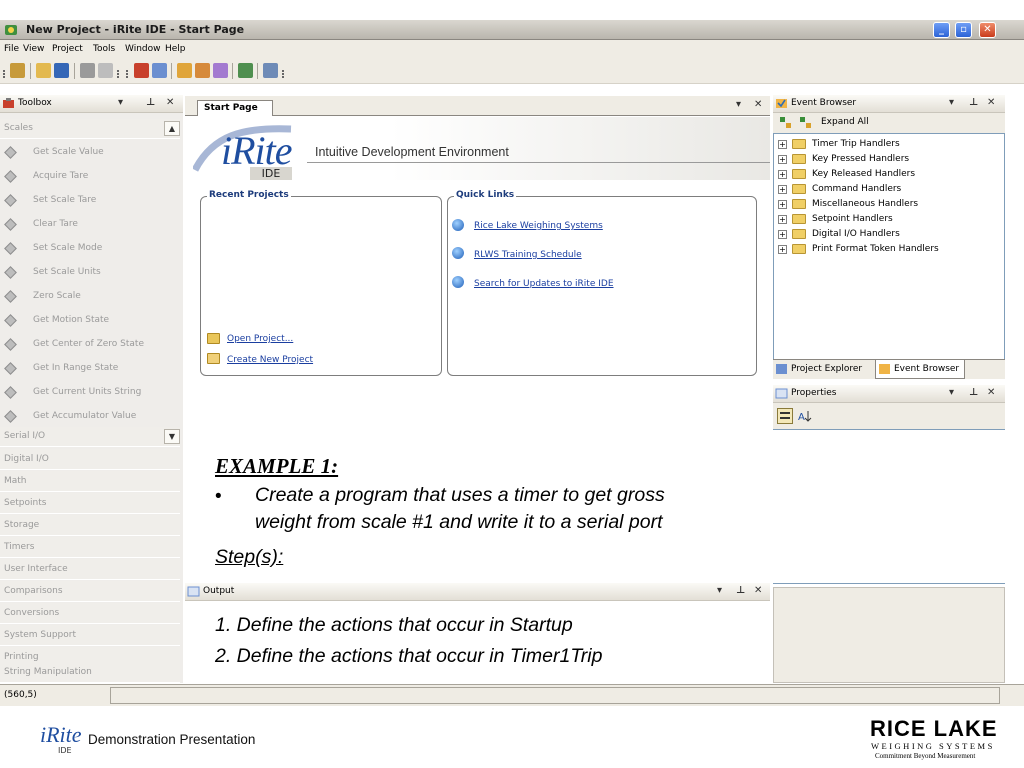 This screenshot has width=1024, height=768. What do you see at coordinates (90, 525) in the screenshot?
I see `toolbox-category: Storage` at bounding box center [90, 525].